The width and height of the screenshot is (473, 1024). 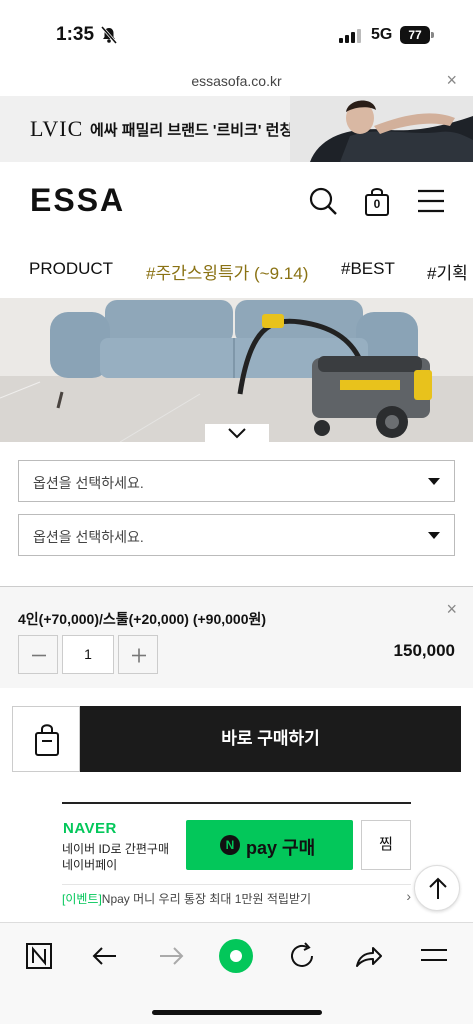 I want to click on close-icon: ×, so click(x=451, y=80).